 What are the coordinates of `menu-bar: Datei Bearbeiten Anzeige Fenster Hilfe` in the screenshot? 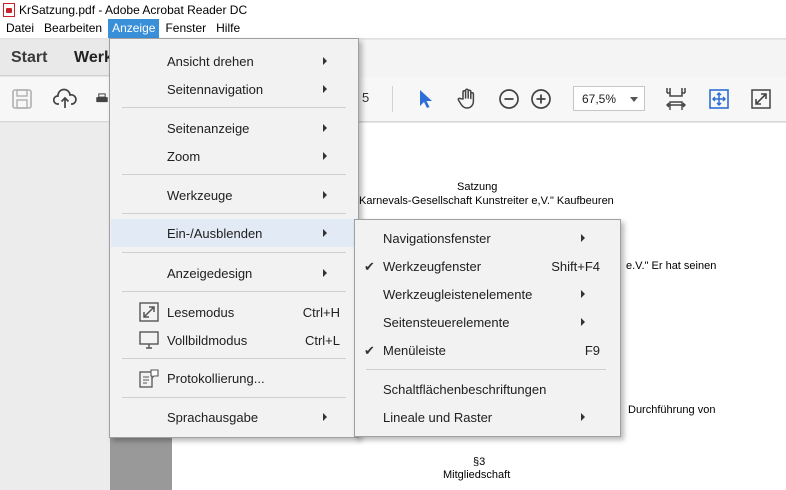 It's located at (393, 29).